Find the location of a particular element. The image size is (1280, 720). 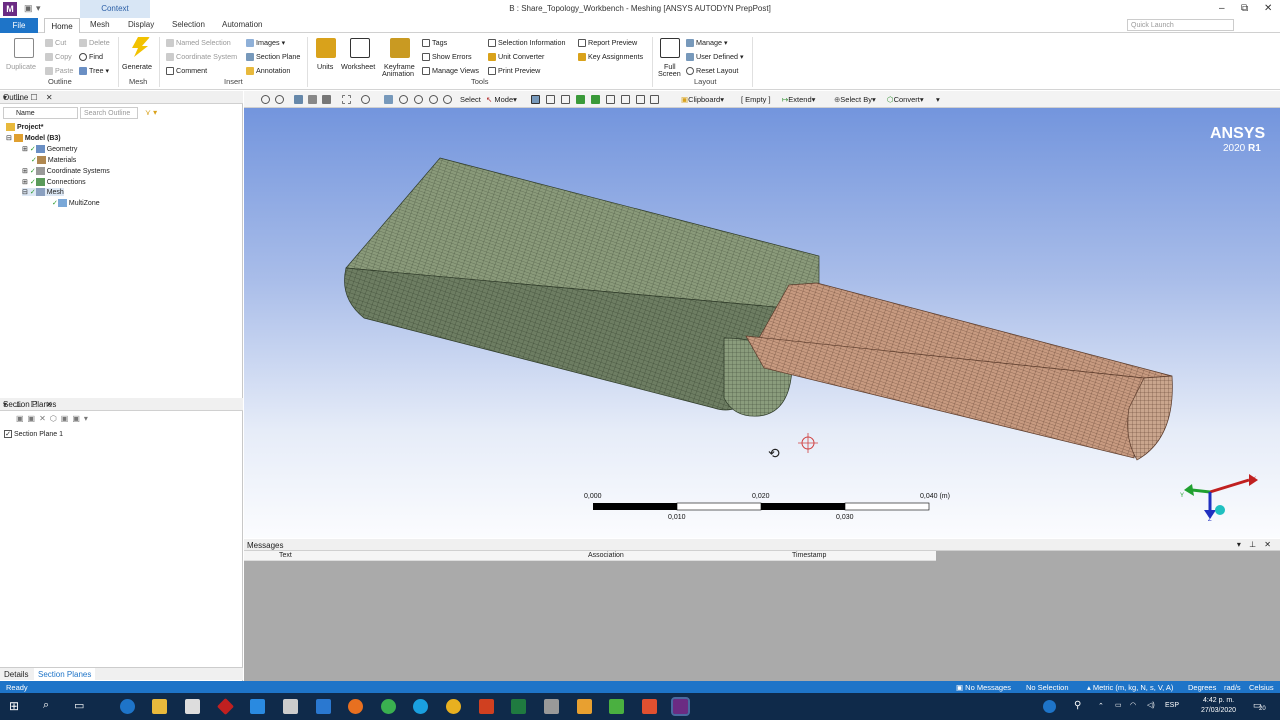

mode-button: ↖ Mode▾ is located at coordinates (501, 99).